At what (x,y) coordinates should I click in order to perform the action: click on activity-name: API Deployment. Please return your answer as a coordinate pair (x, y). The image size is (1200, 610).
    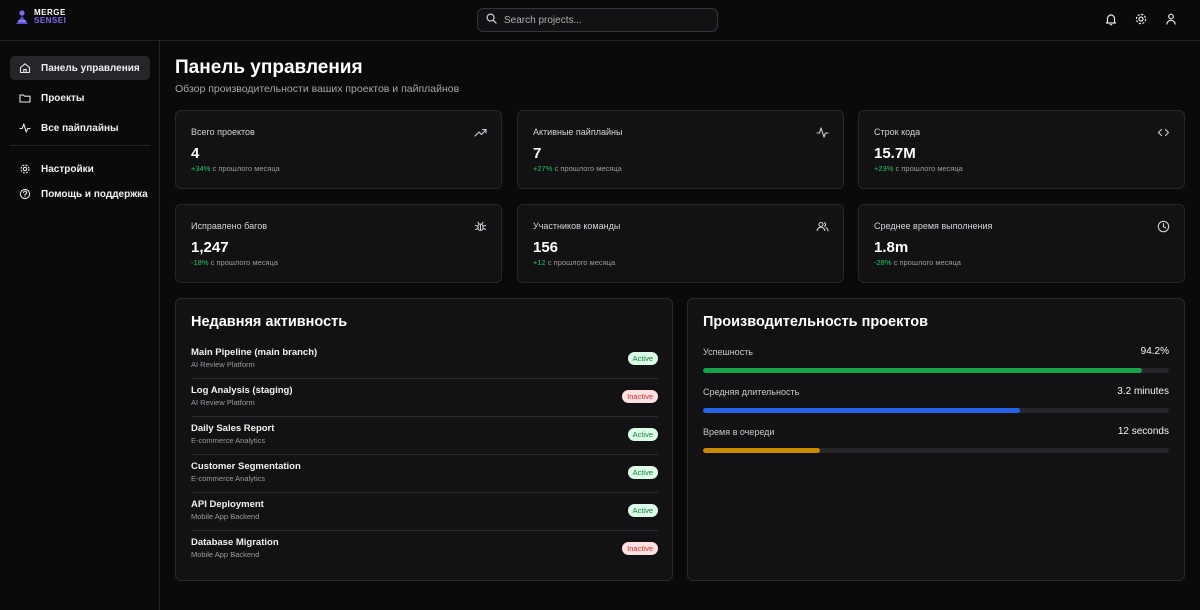
    Looking at the image, I should click on (227, 504).